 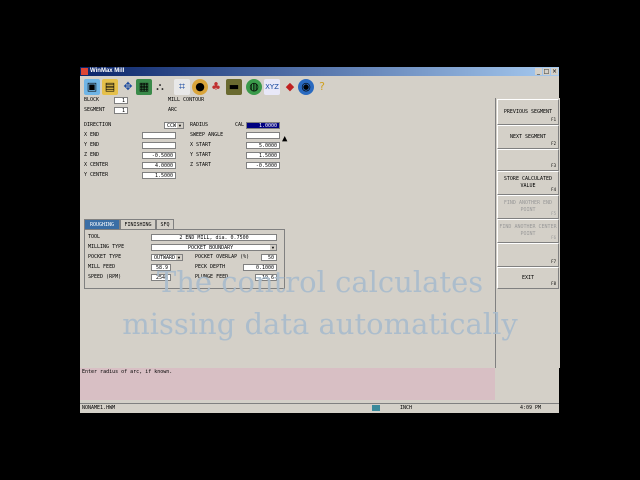 I want to click on softkey-label: FIND ANOTHER END POINT, so click(x=528, y=206).